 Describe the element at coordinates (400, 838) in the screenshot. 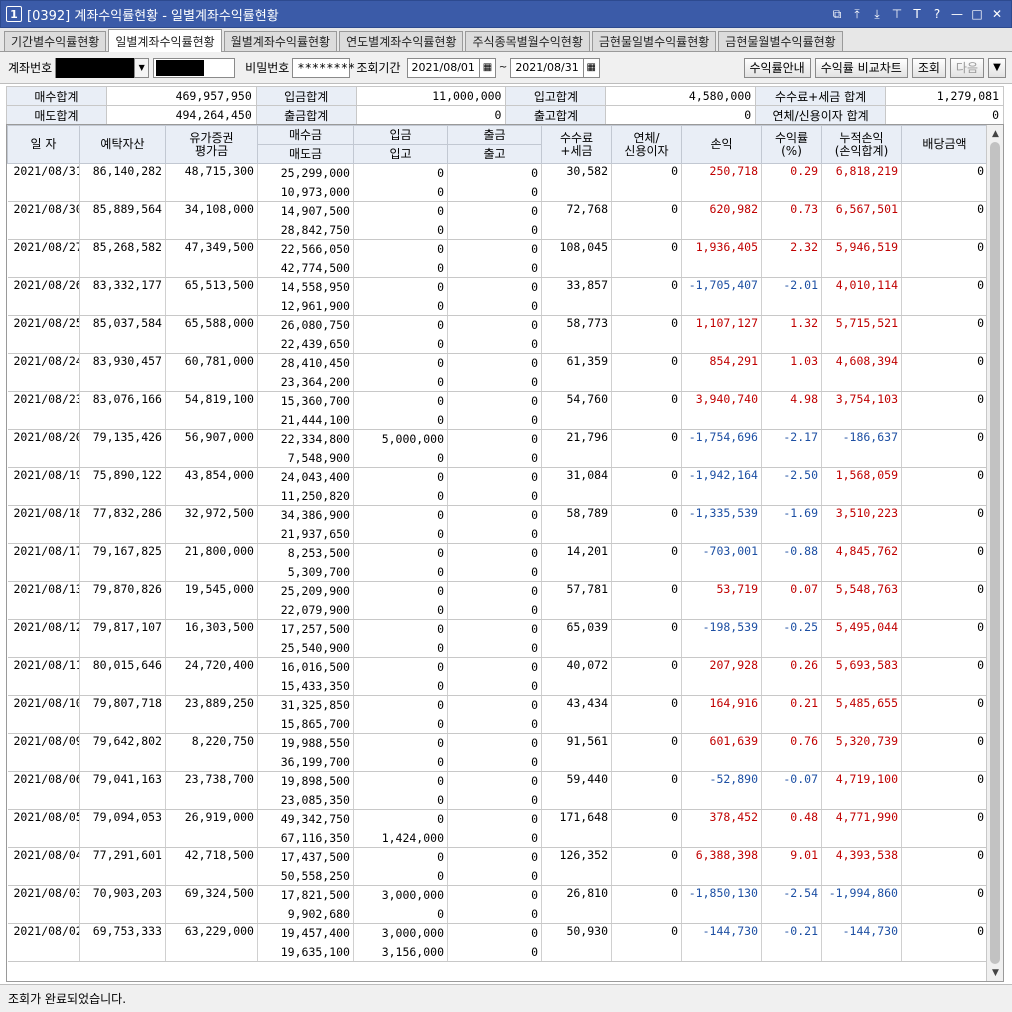

I see `cell-in-stock: 1,424,000` at that location.